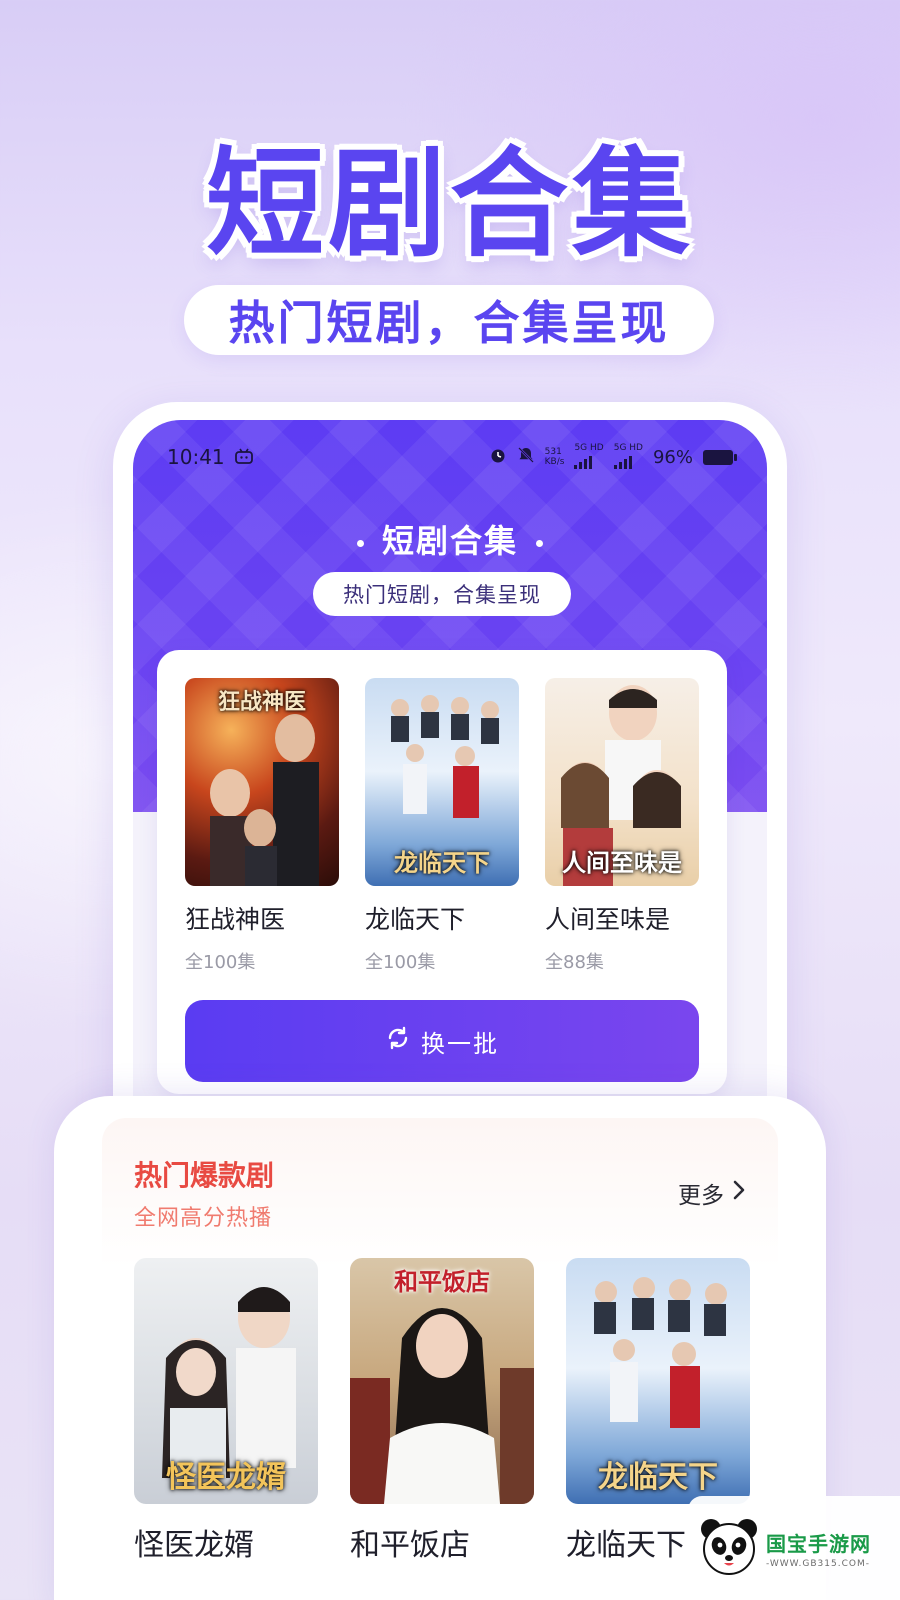 The image size is (900, 1600). What do you see at coordinates (226, 1381) in the screenshot?
I see `hot-poster: 怪医龙婿` at bounding box center [226, 1381].